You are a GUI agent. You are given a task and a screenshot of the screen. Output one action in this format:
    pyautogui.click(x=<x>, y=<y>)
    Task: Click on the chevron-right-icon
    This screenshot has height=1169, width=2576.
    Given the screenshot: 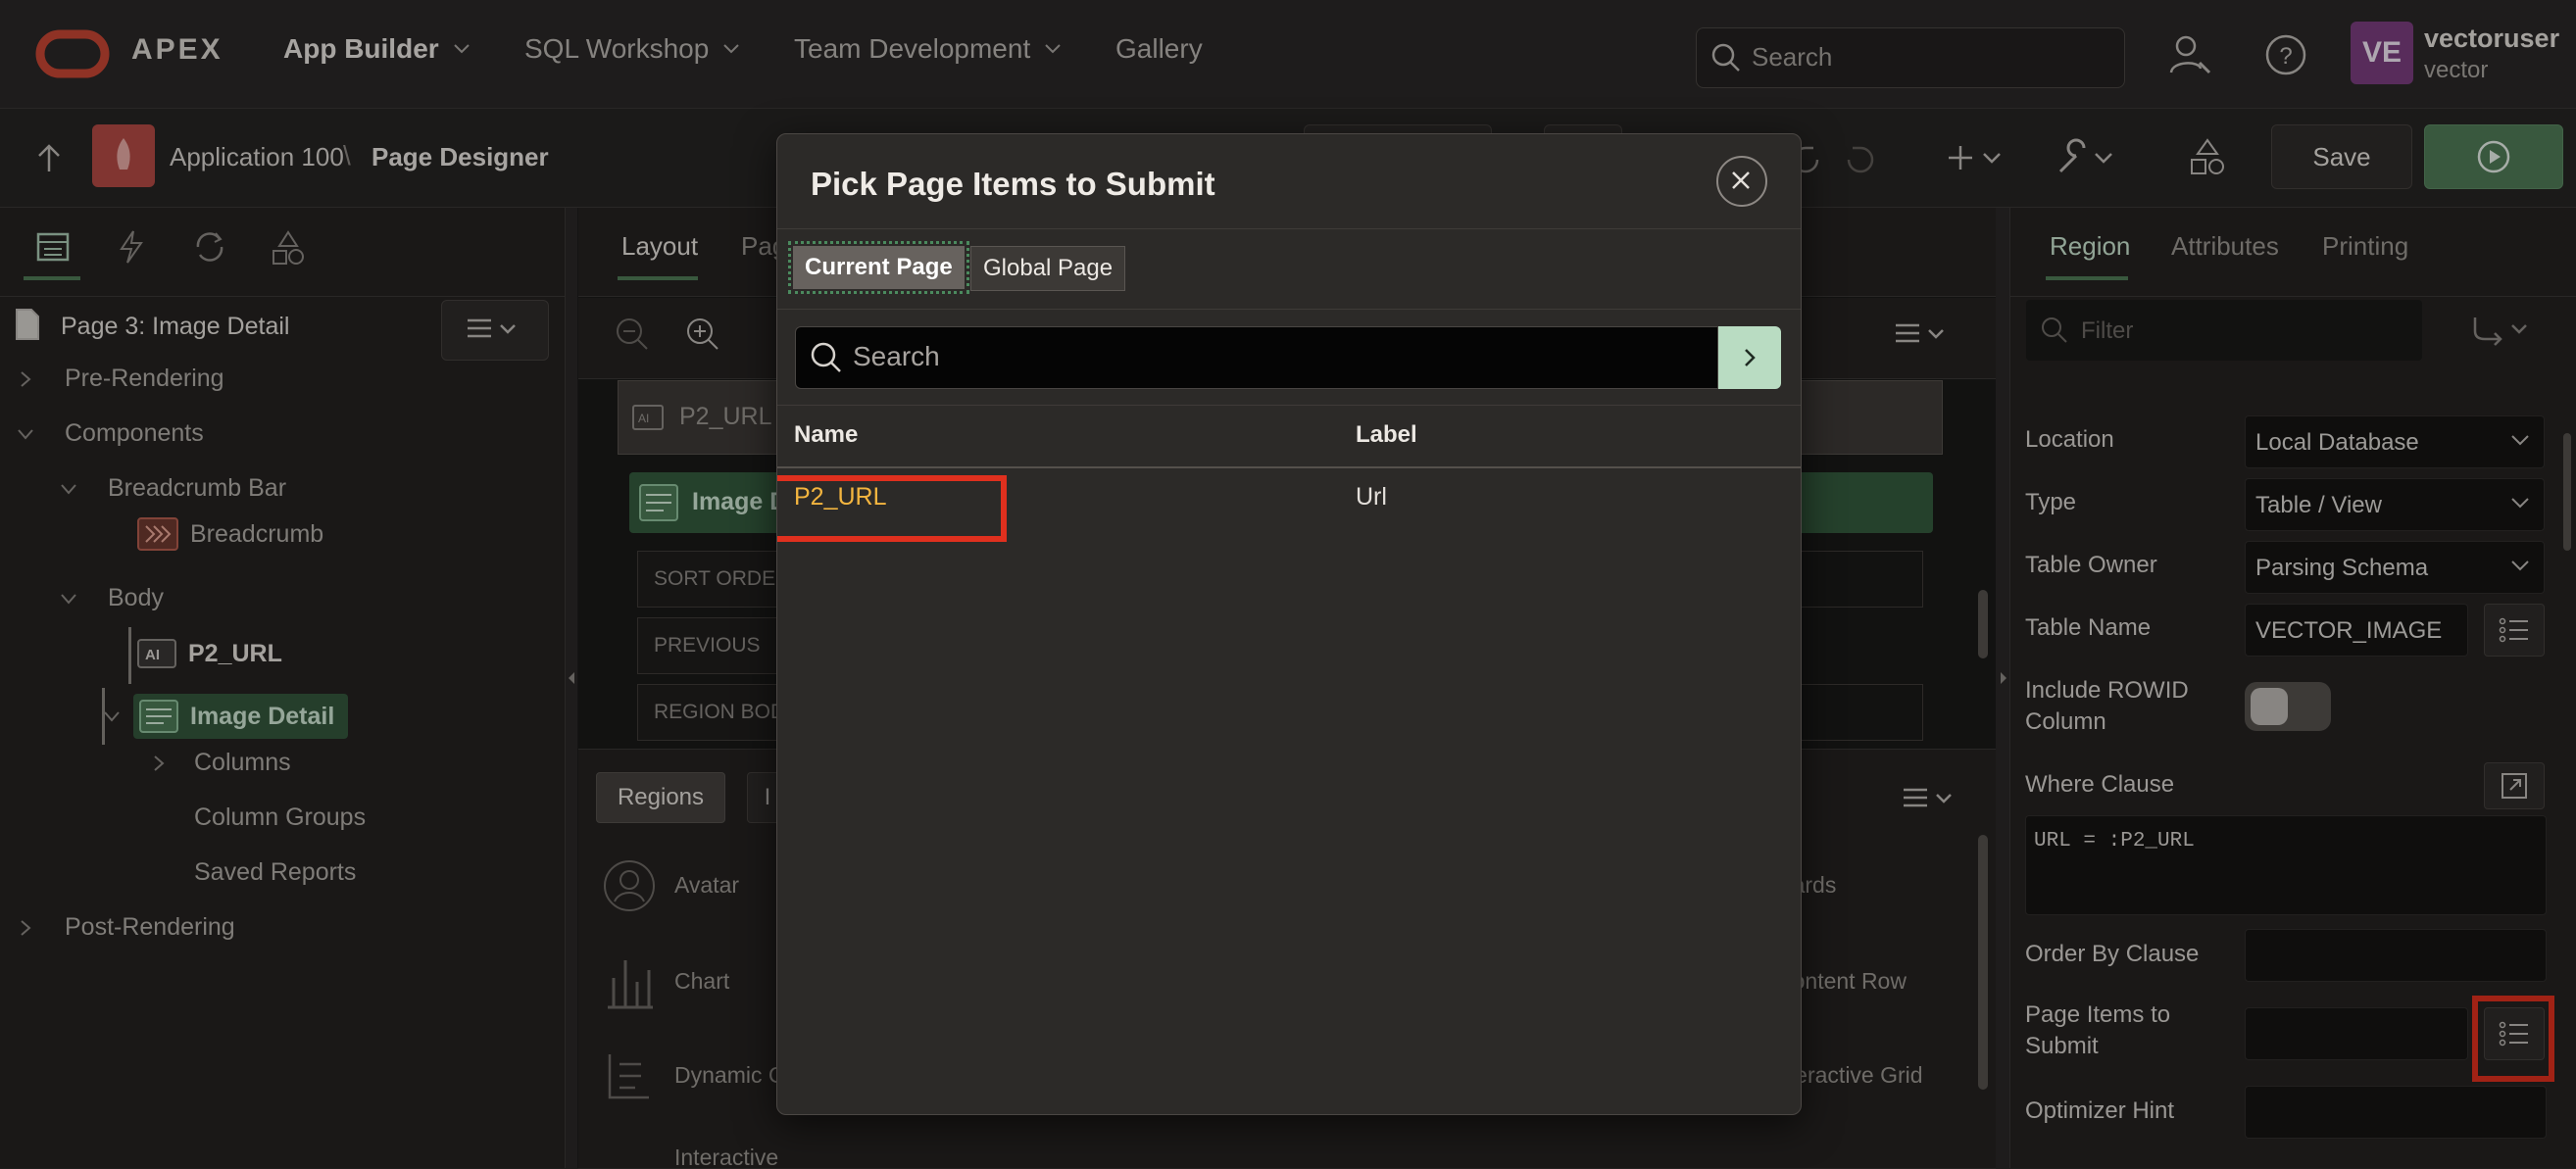 What is the action you would take?
    pyautogui.click(x=1750, y=357)
    